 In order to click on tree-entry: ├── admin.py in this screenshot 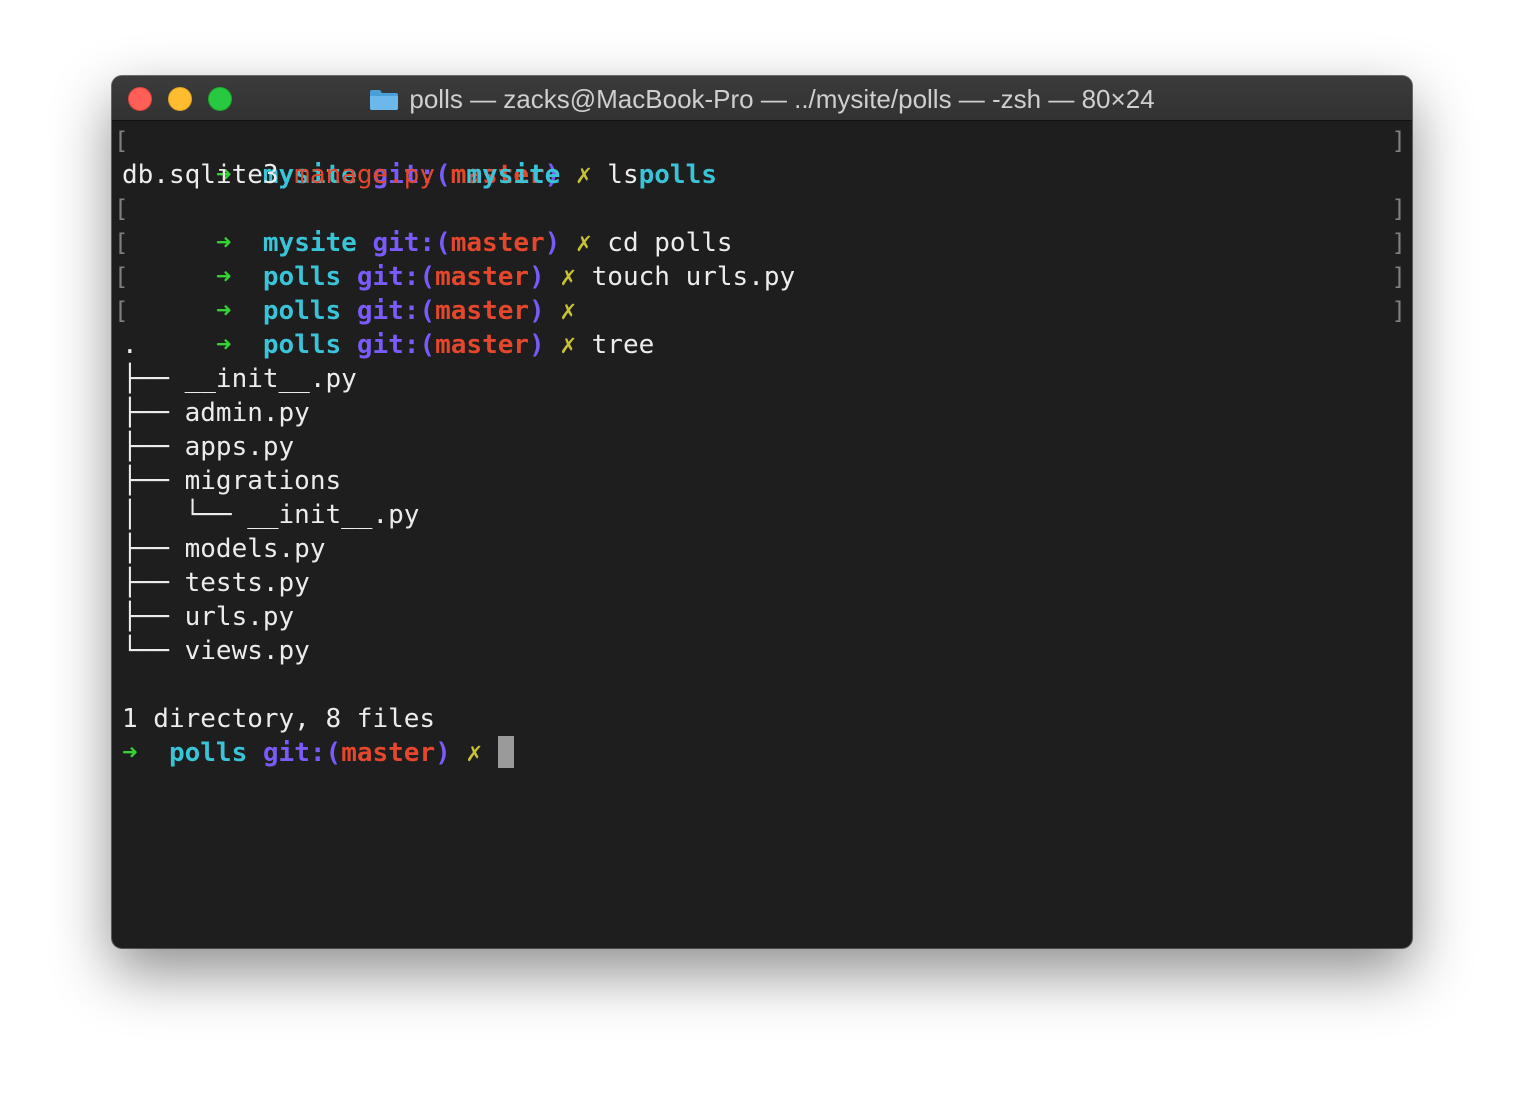, I will do `click(216, 413)`.